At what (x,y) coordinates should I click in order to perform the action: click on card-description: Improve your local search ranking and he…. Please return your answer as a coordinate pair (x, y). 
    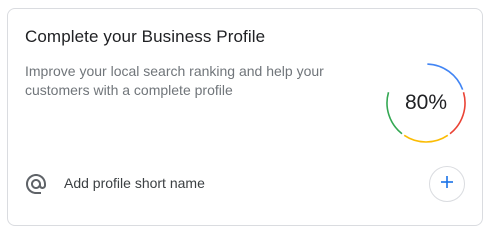
    Looking at the image, I should click on (174, 80).